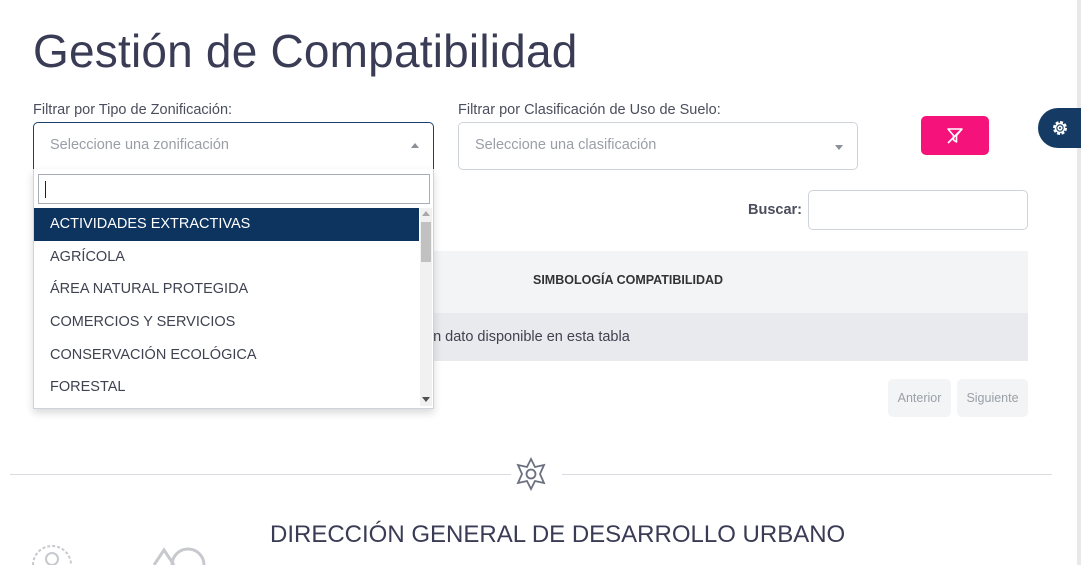  I want to click on settings-button, so click(1059, 128).